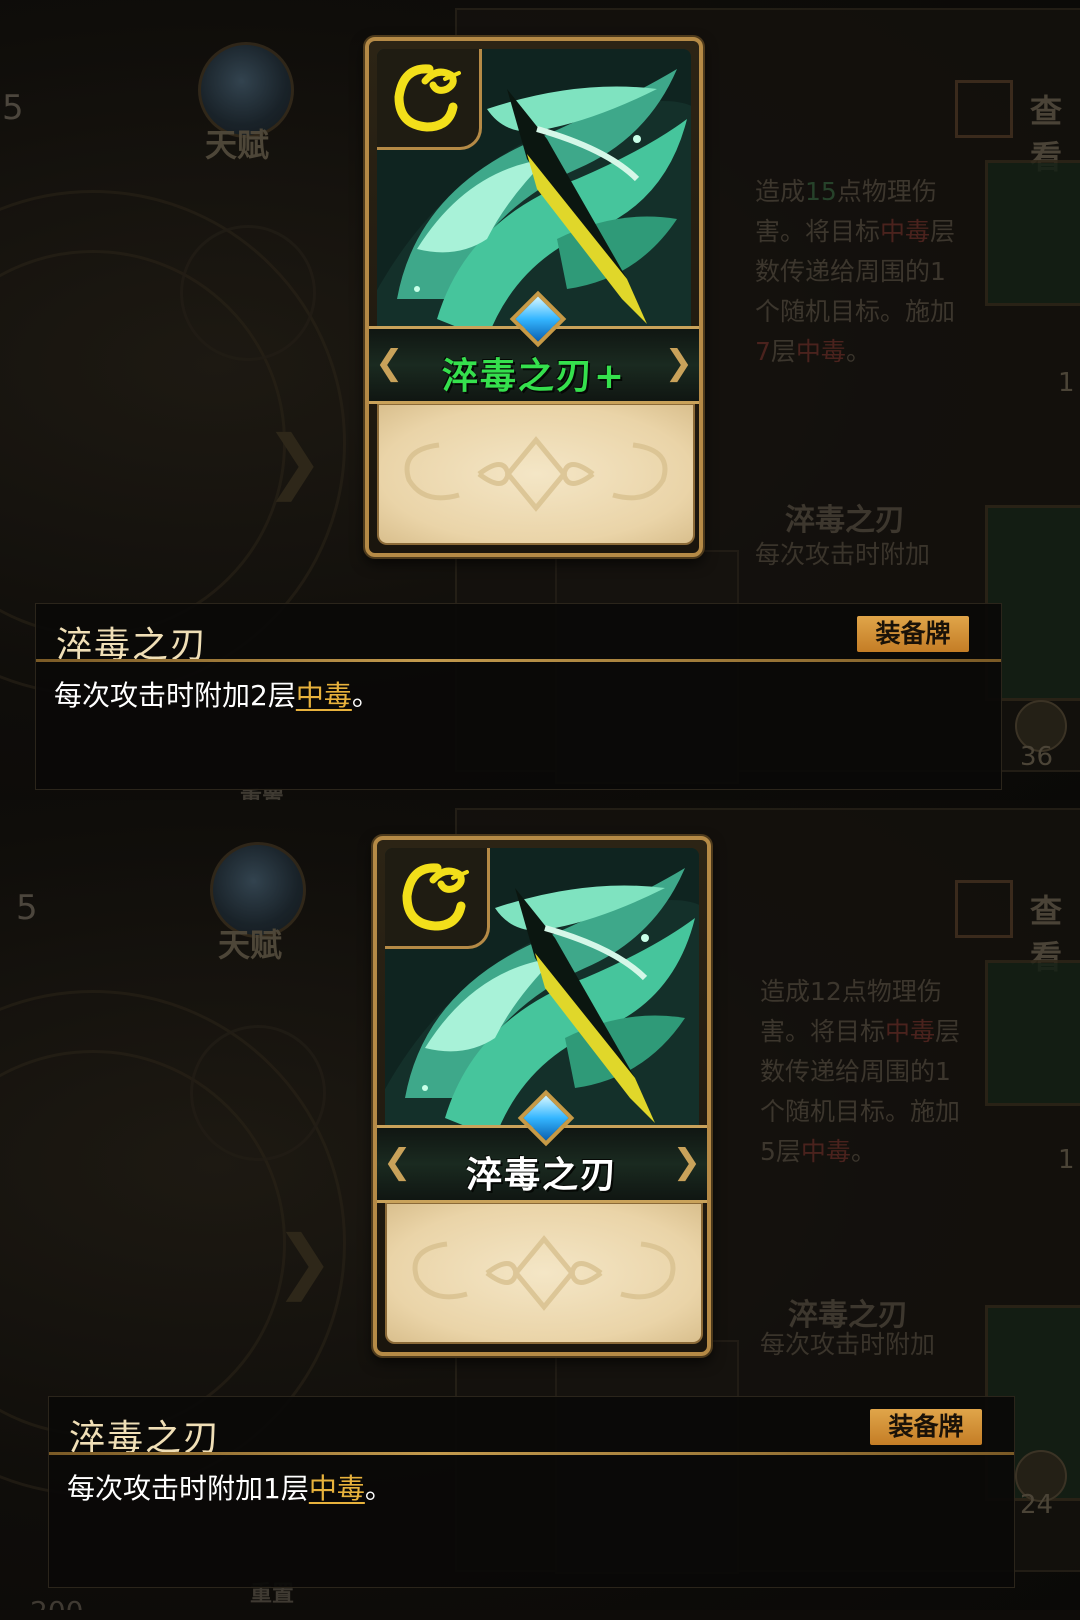  What do you see at coordinates (1037, 757) in the screenshot?
I see `side-count: 36` at bounding box center [1037, 757].